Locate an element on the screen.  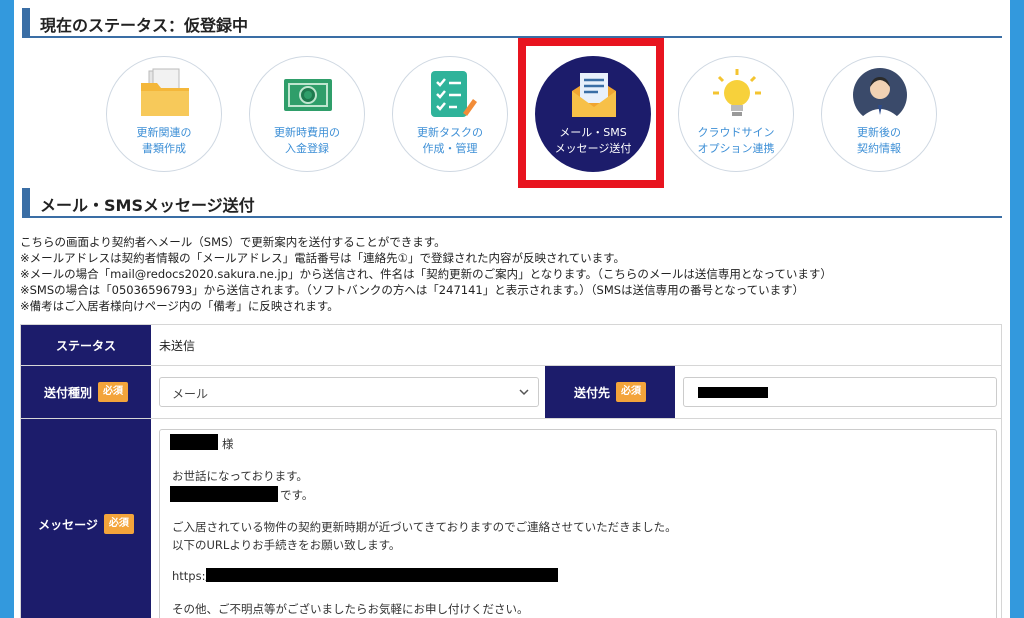
chevron-down-icon is located at coordinates (524, 392).